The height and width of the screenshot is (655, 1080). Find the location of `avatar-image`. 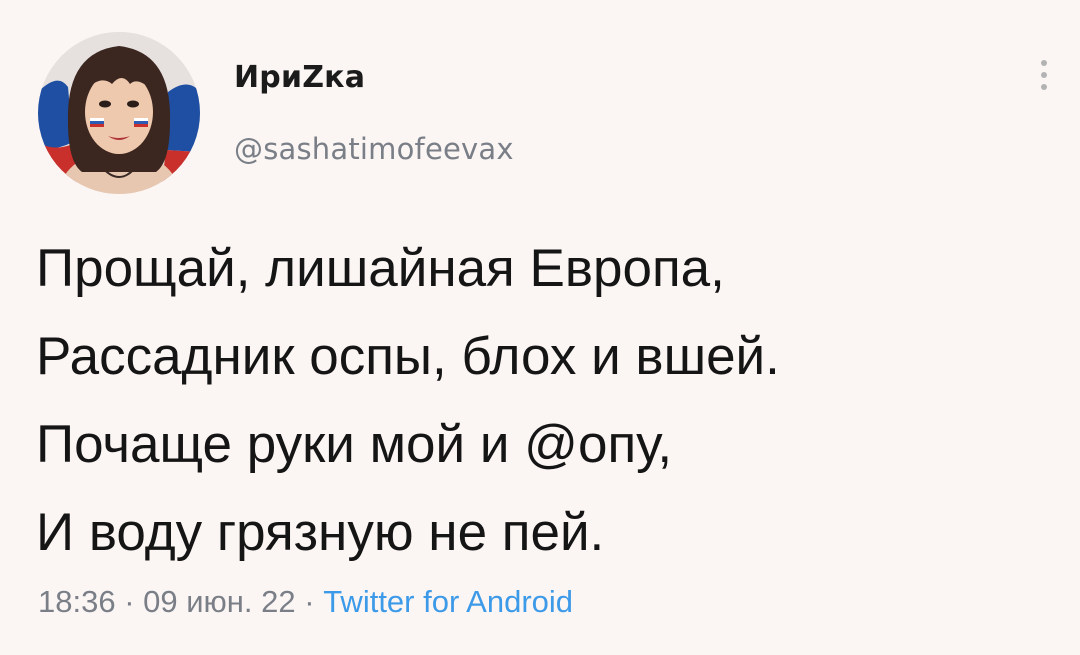

avatar-image is located at coordinates (119, 113).